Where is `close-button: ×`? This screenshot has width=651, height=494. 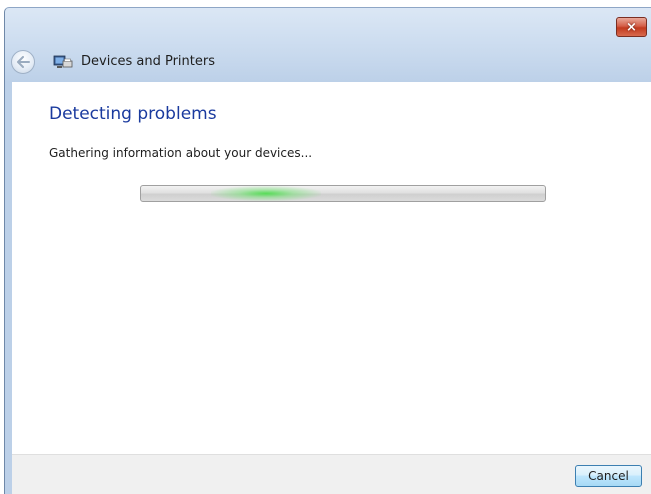 close-button: × is located at coordinates (631, 27).